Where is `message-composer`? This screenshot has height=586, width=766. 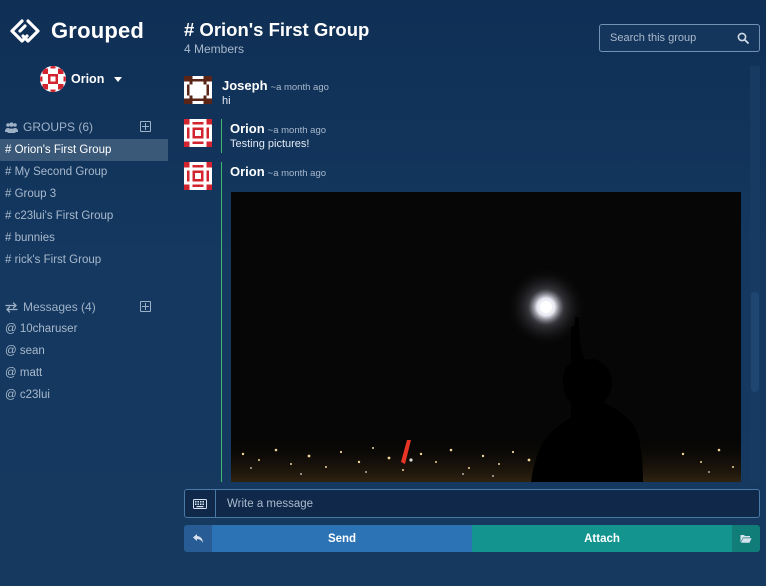
message-composer is located at coordinates (472, 503).